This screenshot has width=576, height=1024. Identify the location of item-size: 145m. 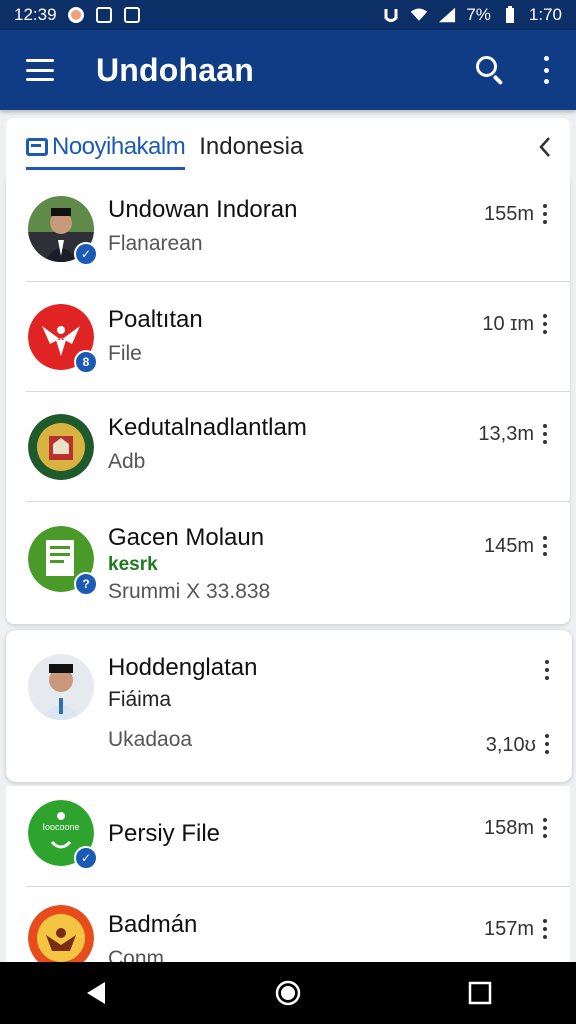
(508, 546).